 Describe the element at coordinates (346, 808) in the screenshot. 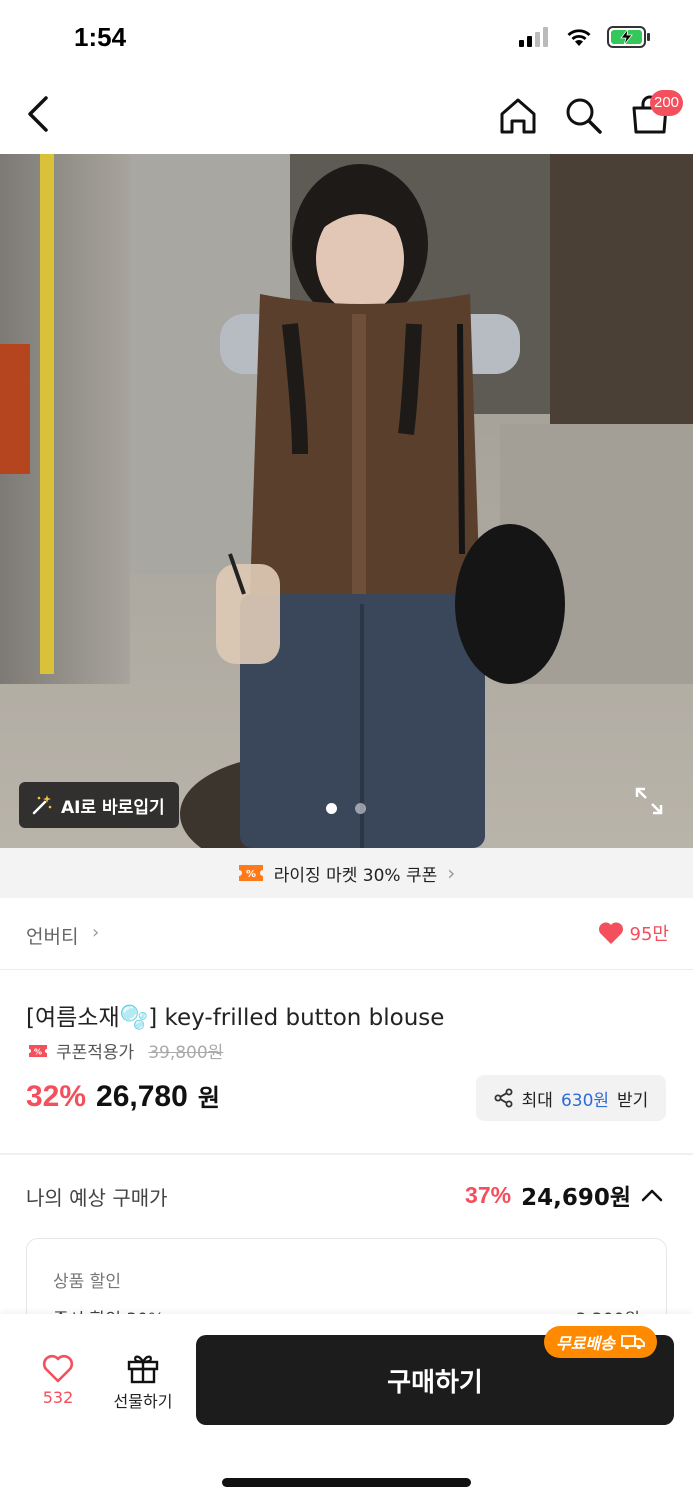

I see `image-pagination` at that location.